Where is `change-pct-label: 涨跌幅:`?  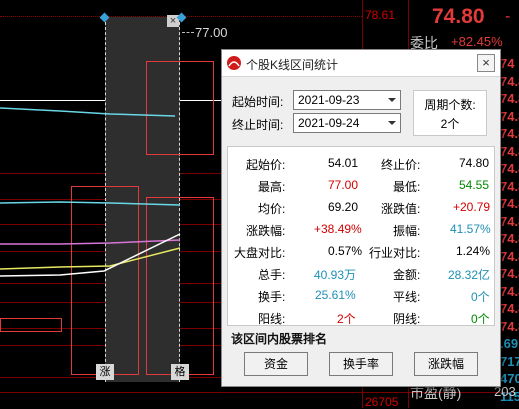
change-pct-label: 涨跌幅: is located at coordinates (266, 231).